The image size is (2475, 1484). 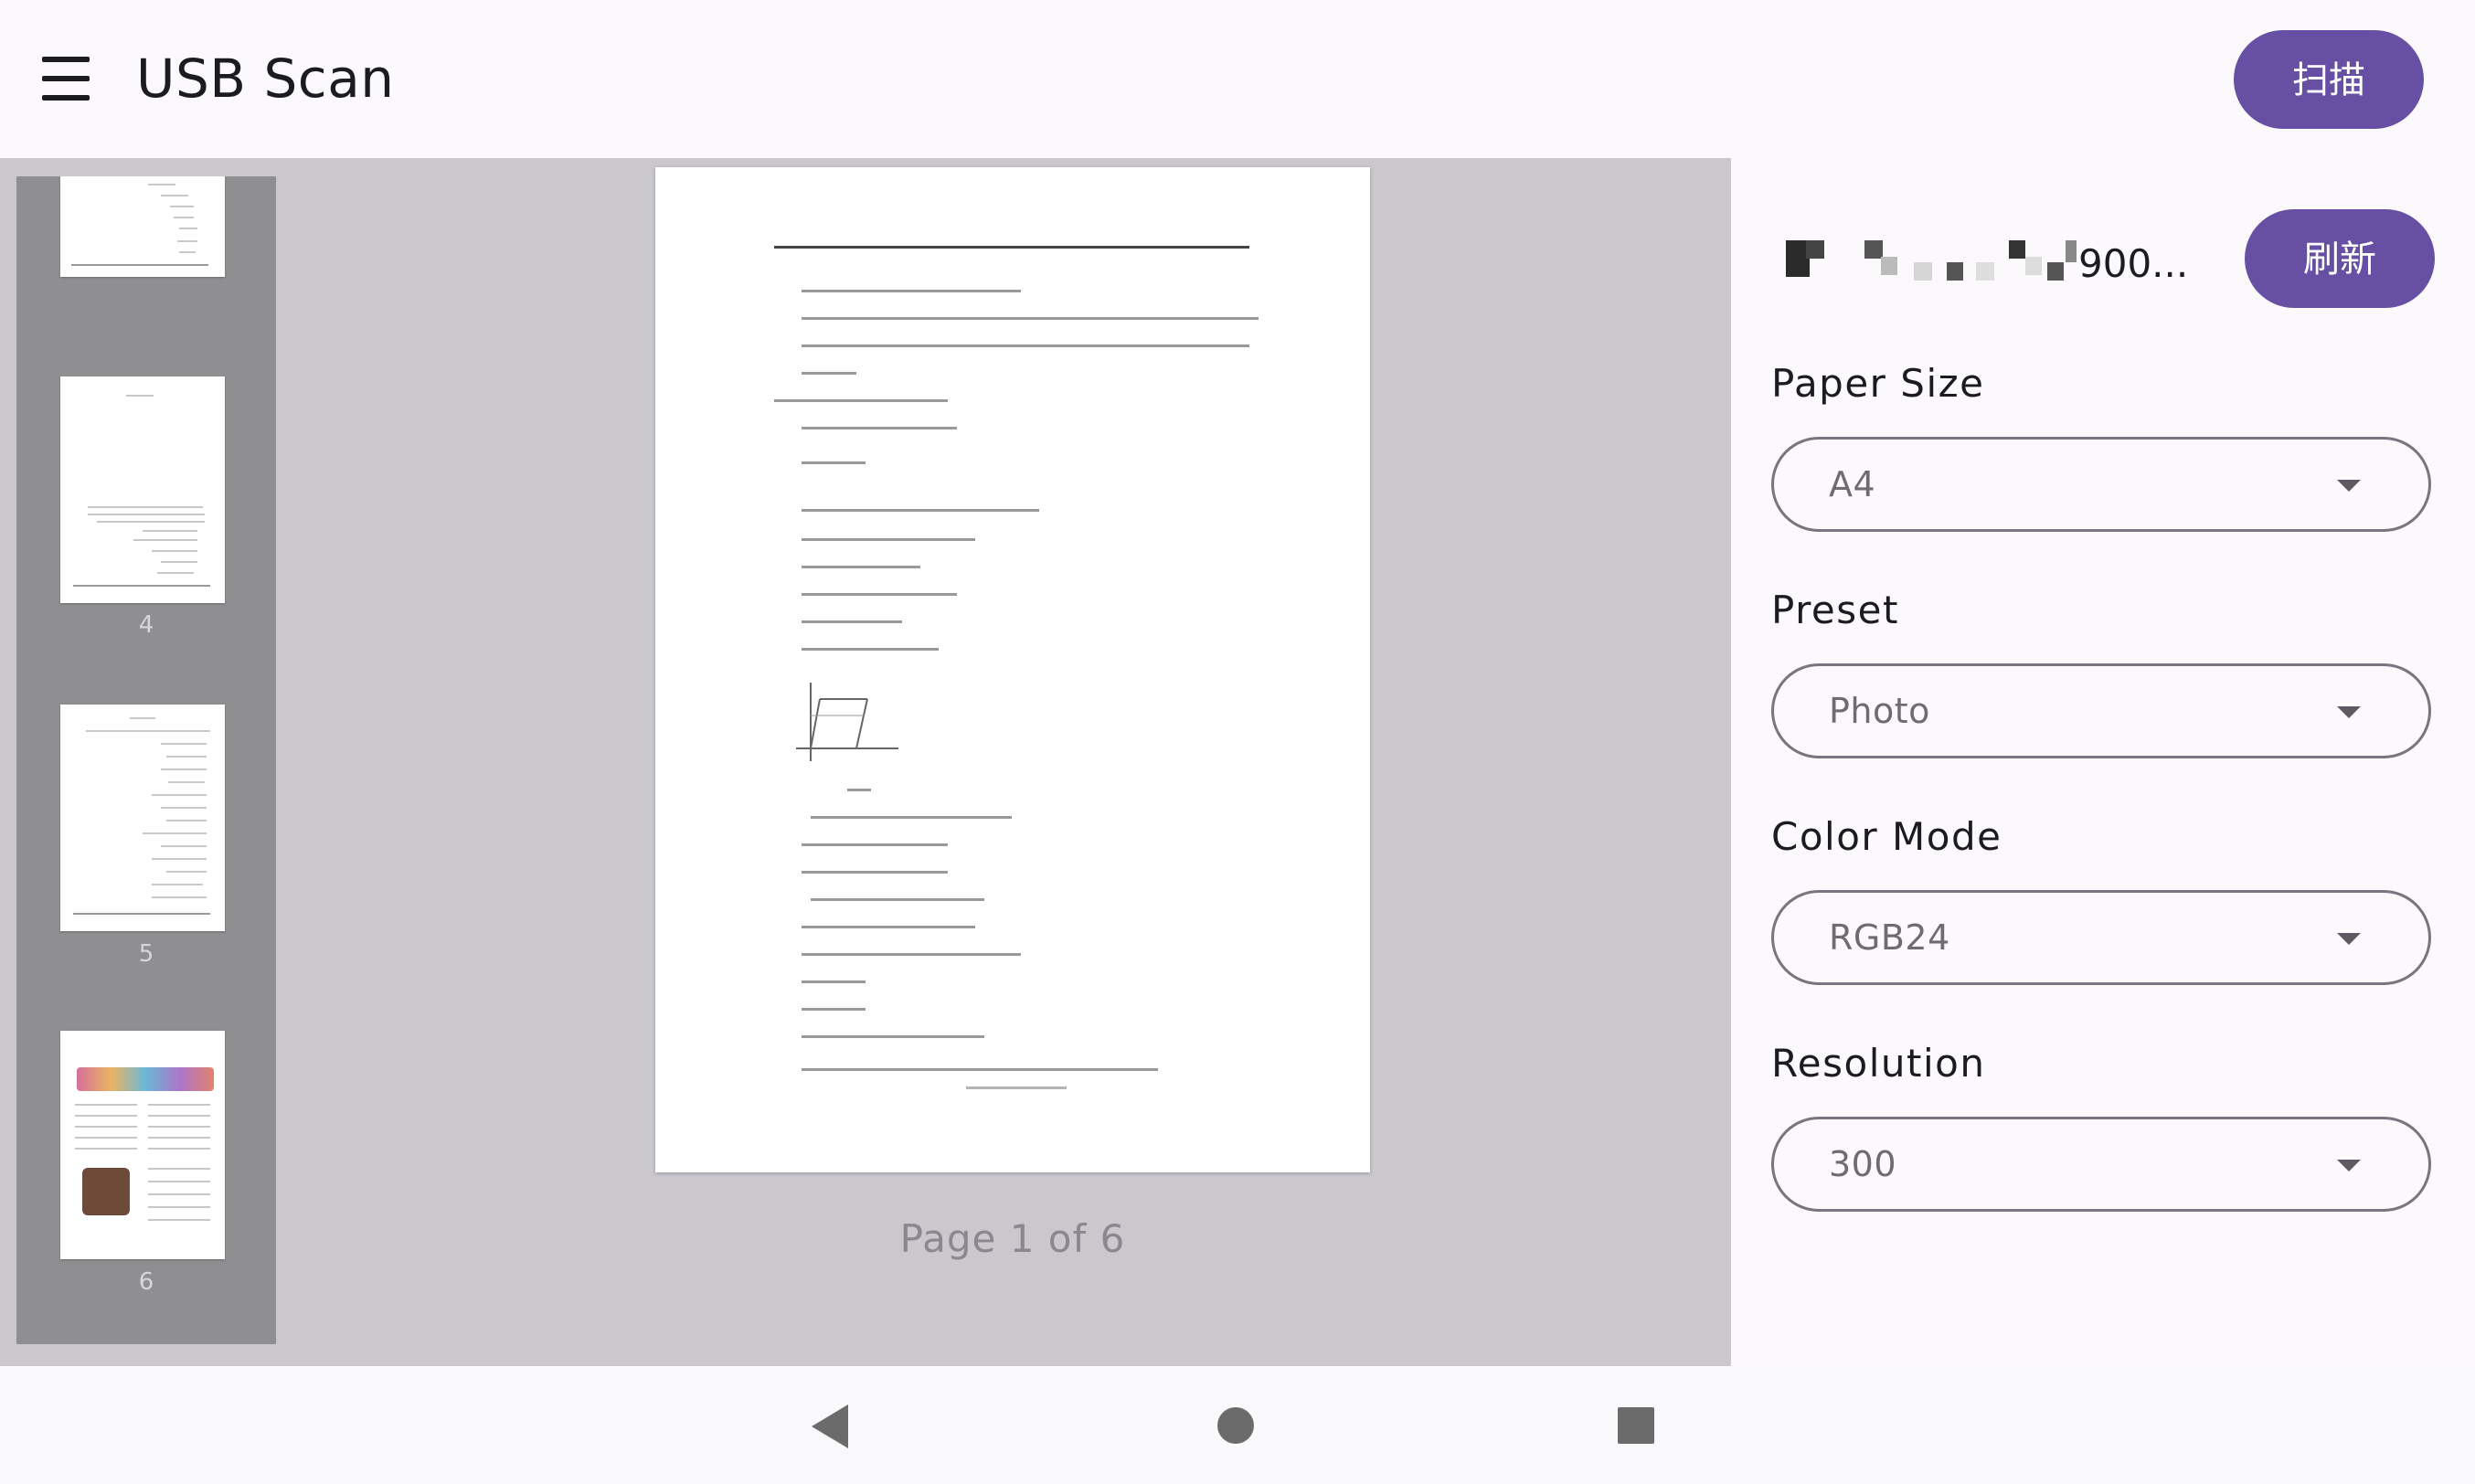 I want to click on page-indicator: Page 1 of 6, so click(x=1012, y=1238).